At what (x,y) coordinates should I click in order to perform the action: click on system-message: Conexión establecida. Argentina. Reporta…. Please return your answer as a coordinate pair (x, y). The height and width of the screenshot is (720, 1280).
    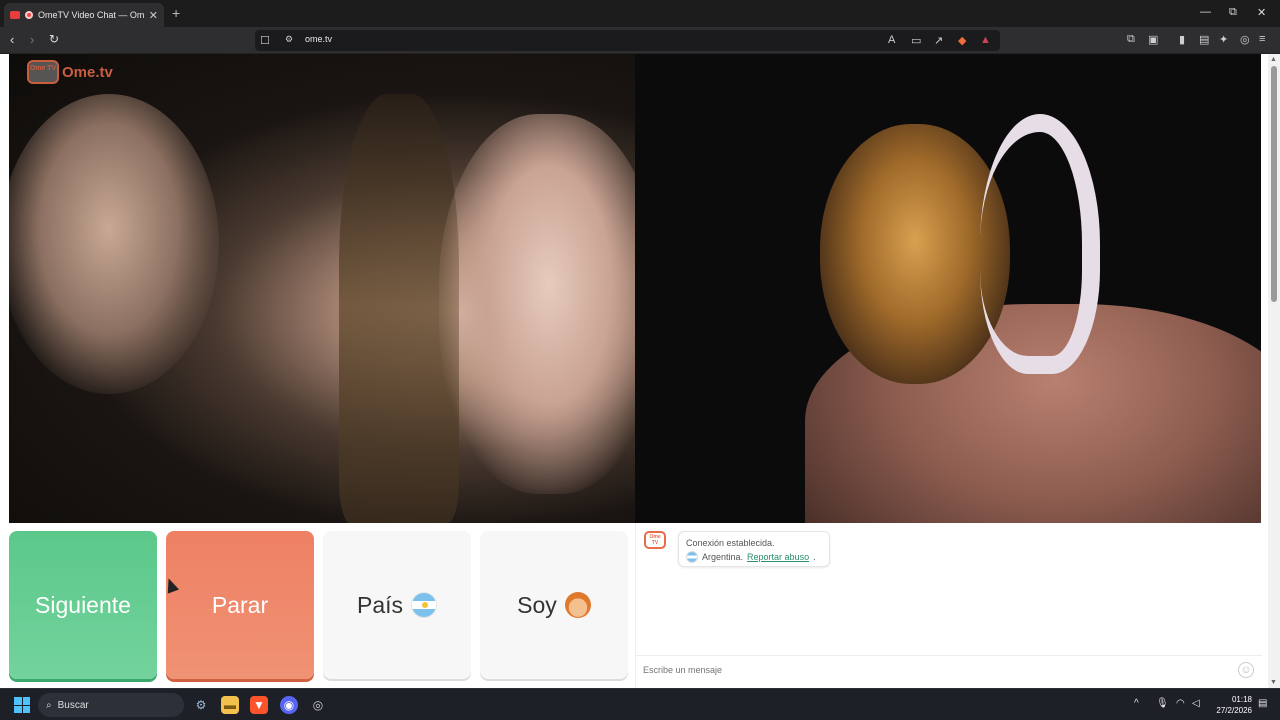
    Looking at the image, I should click on (754, 549).